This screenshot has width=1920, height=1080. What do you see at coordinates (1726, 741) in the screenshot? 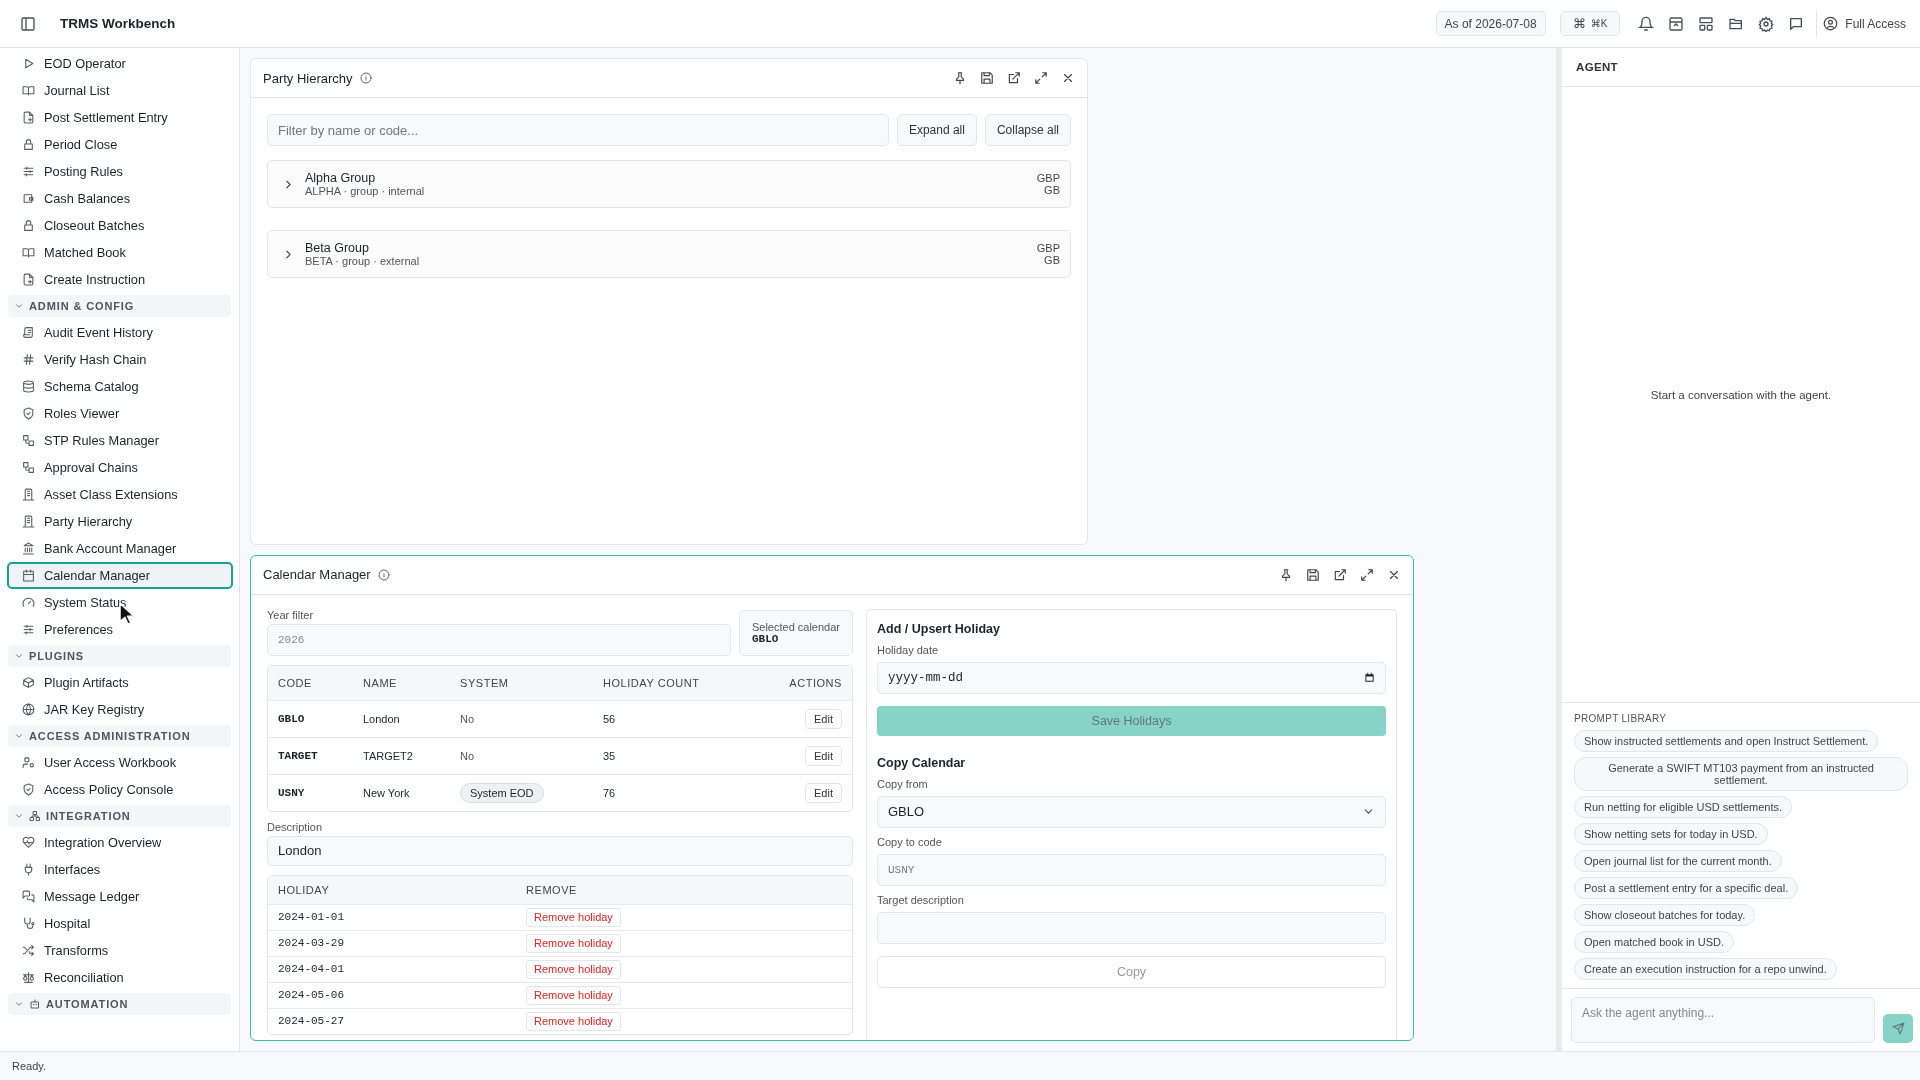
I see `prompt-chip: Show instructed settlements and open Instruct Settlement.` at bounding box center [1726, 741].